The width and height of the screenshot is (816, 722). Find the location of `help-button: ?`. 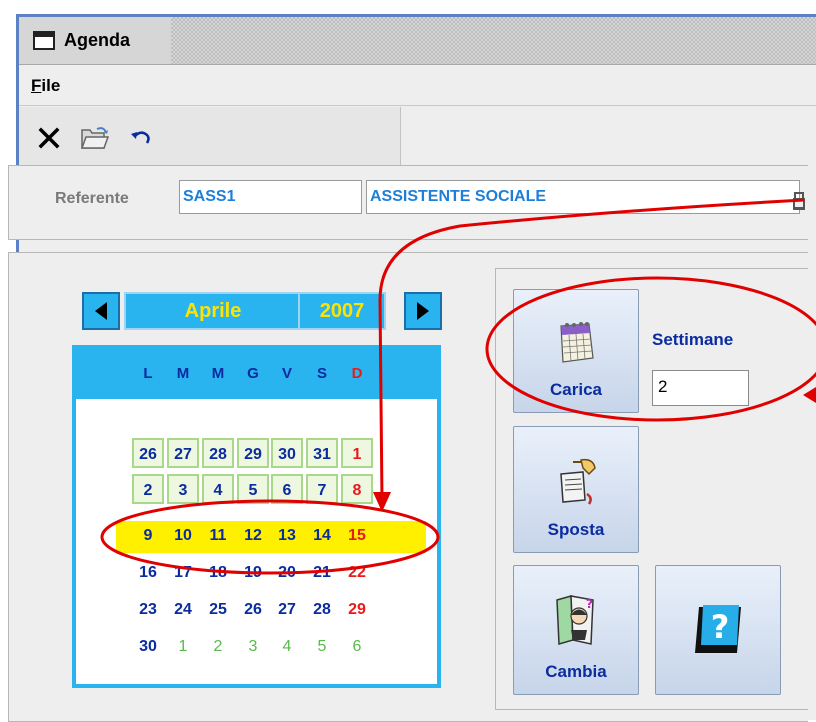

help-button: ? is located at coordinates (718, 630).